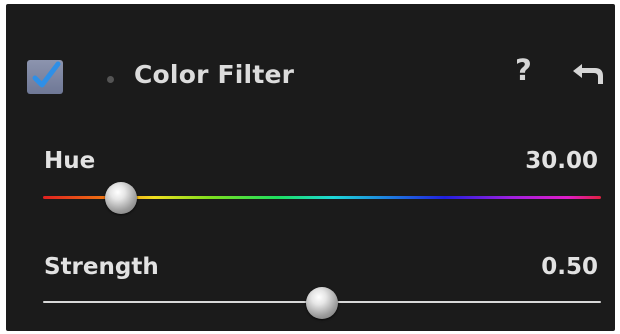 This screenshot has height=334, width=620. I want to click on expand-indicator, so click(110, 79).